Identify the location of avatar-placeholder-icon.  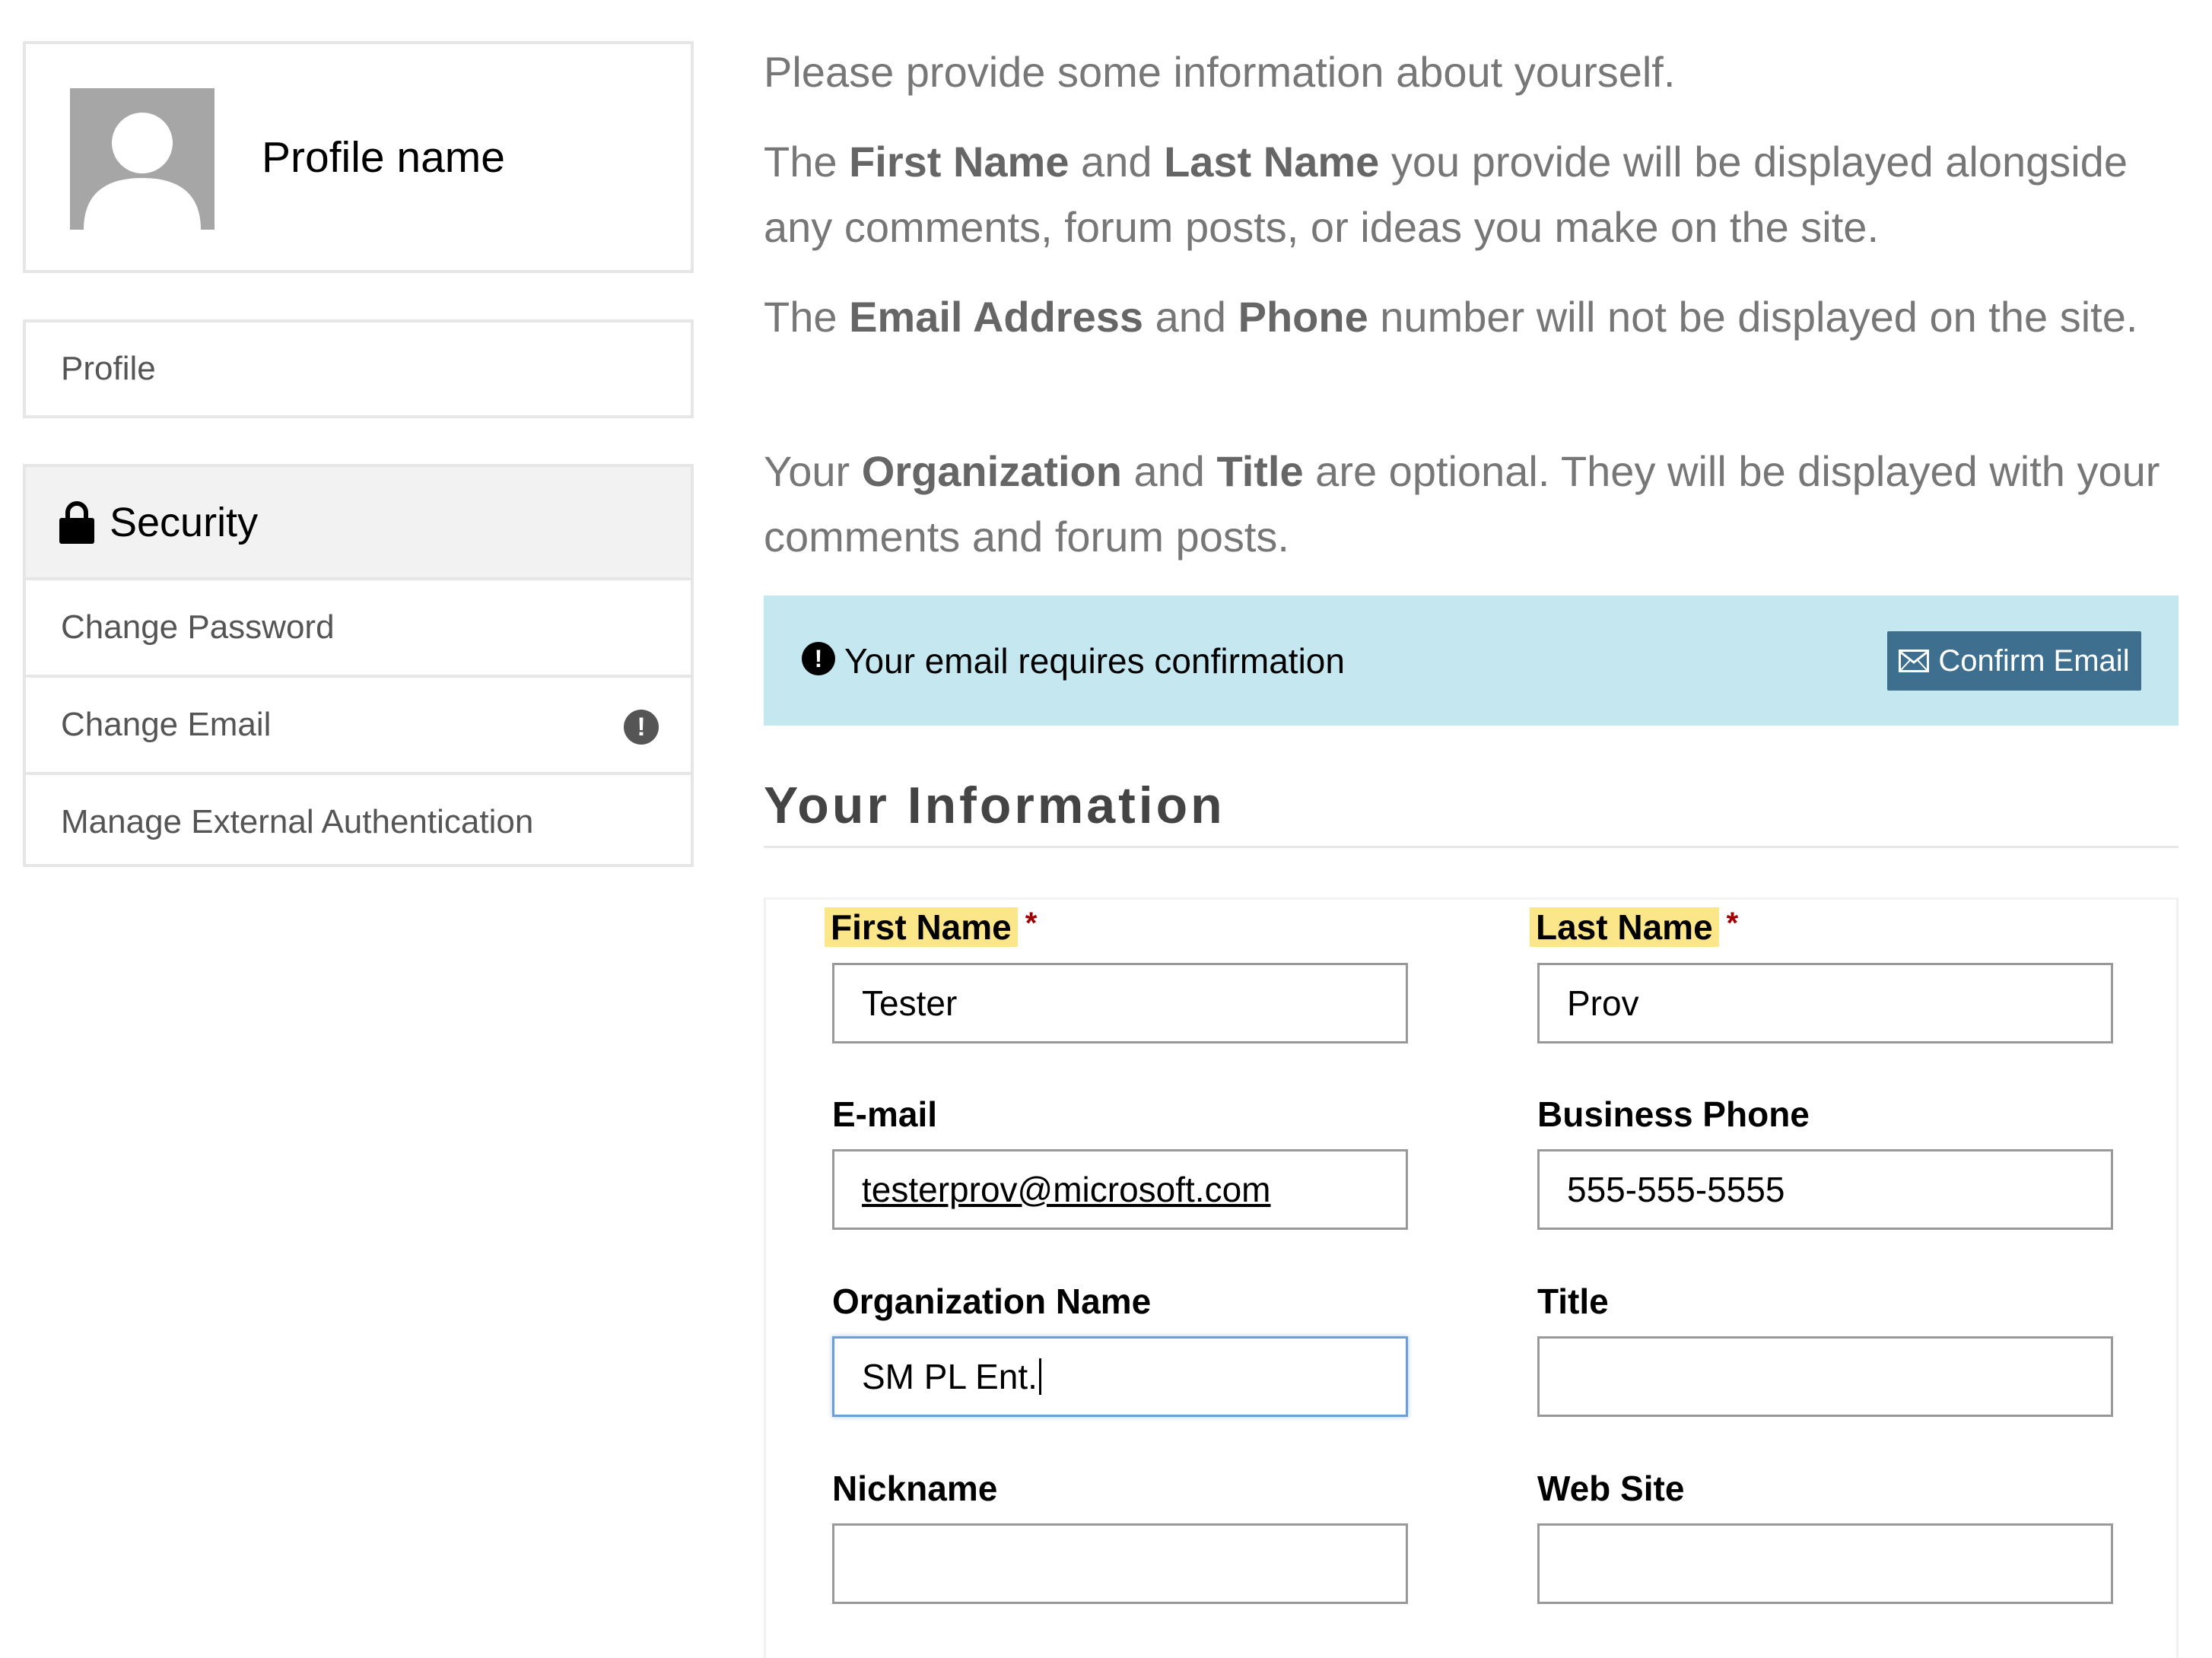
(142, 159).